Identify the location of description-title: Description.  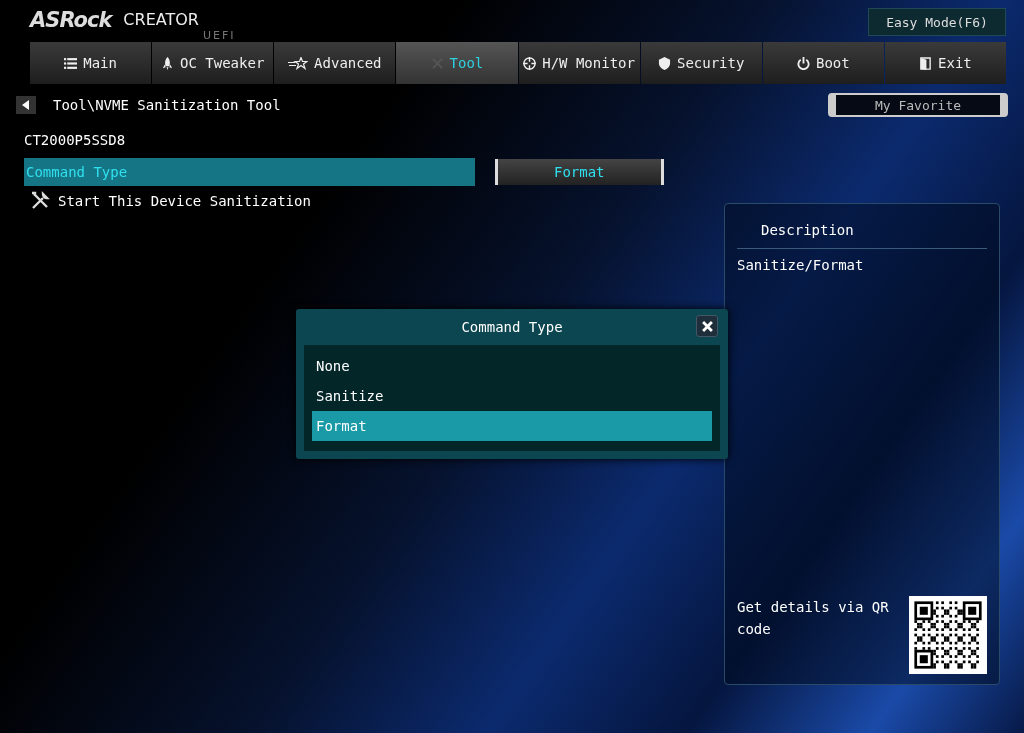
(862, 226).